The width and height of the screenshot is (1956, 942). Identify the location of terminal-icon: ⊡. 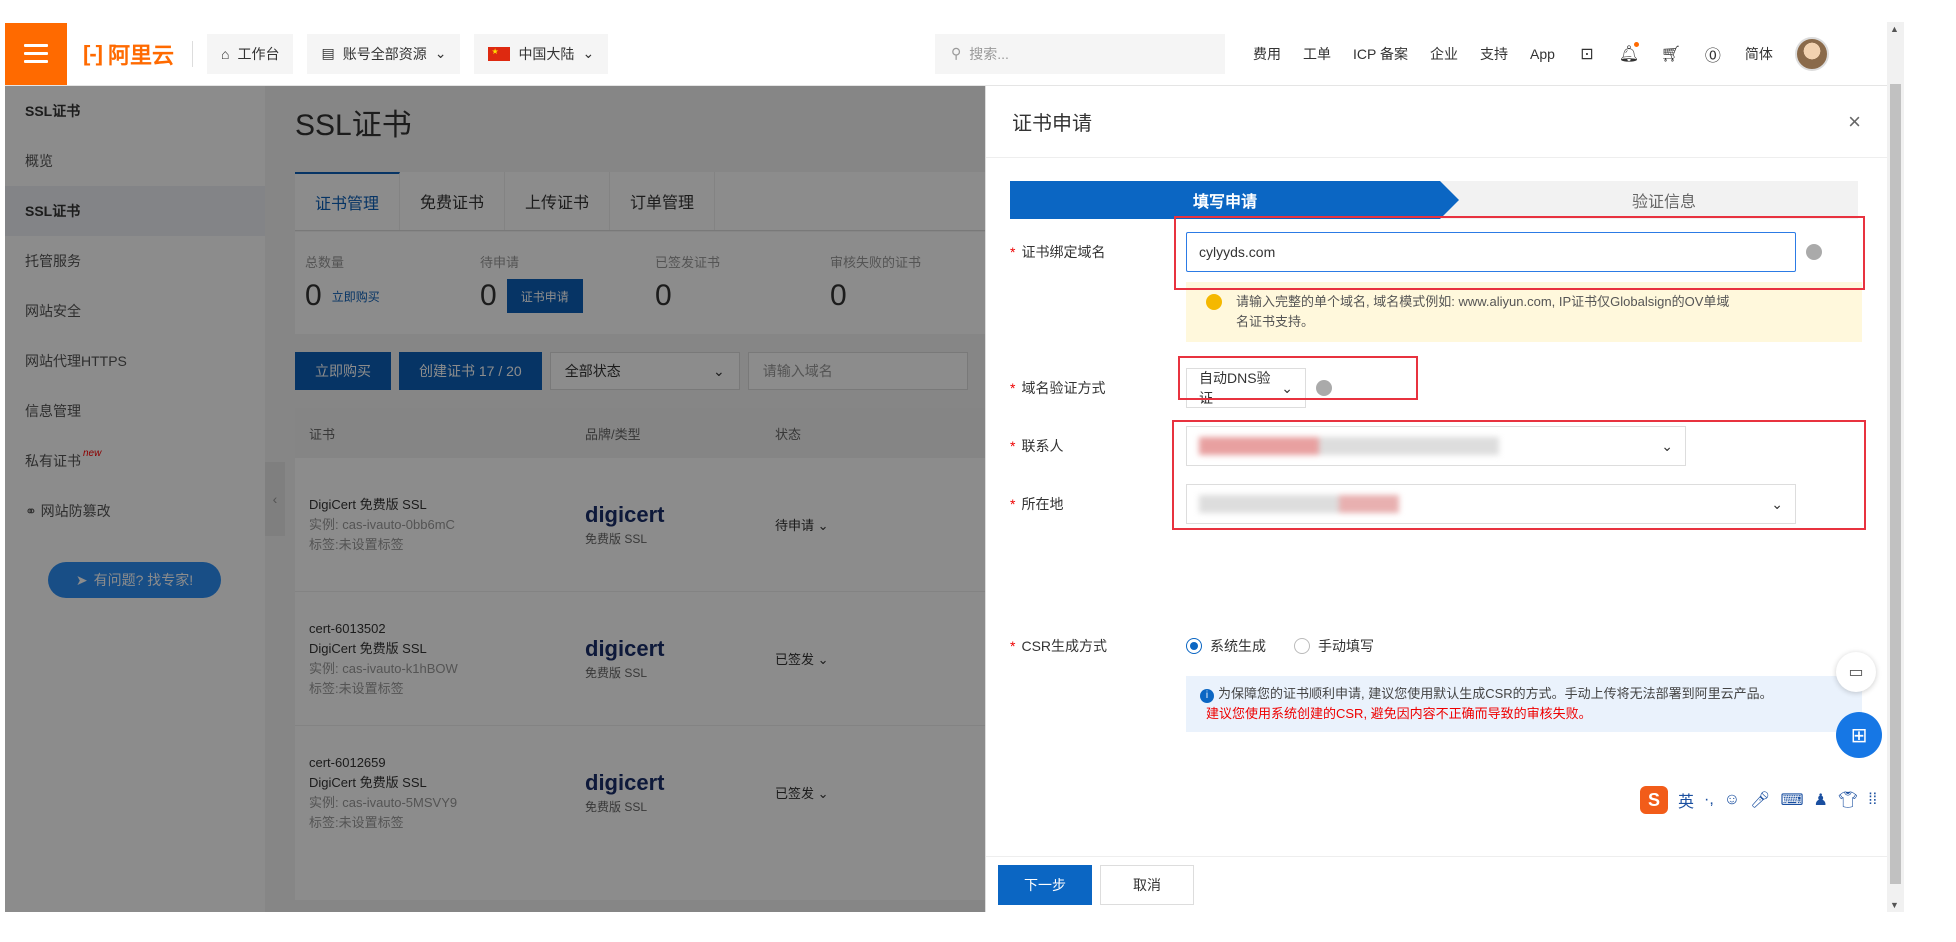
(1587, 54).